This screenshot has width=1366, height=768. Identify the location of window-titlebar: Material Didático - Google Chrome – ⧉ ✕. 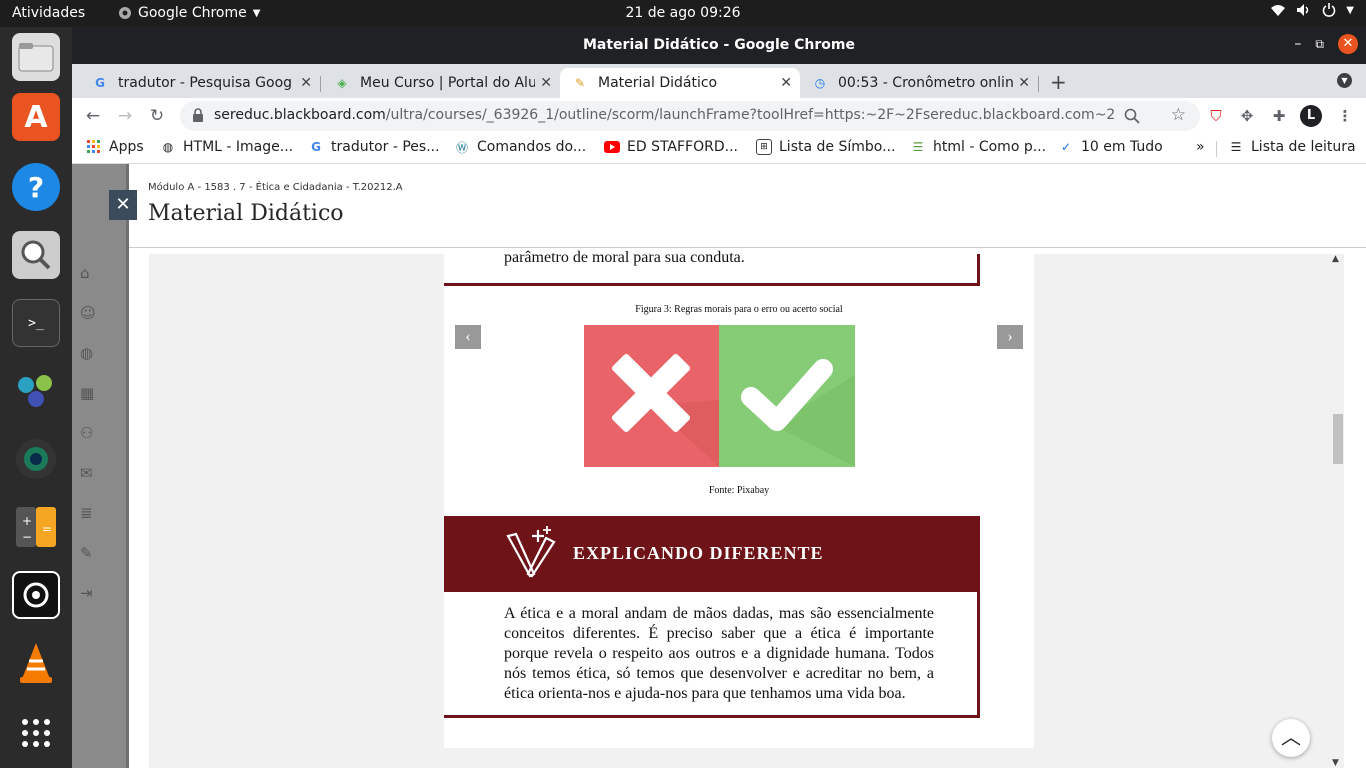
(719, 45).